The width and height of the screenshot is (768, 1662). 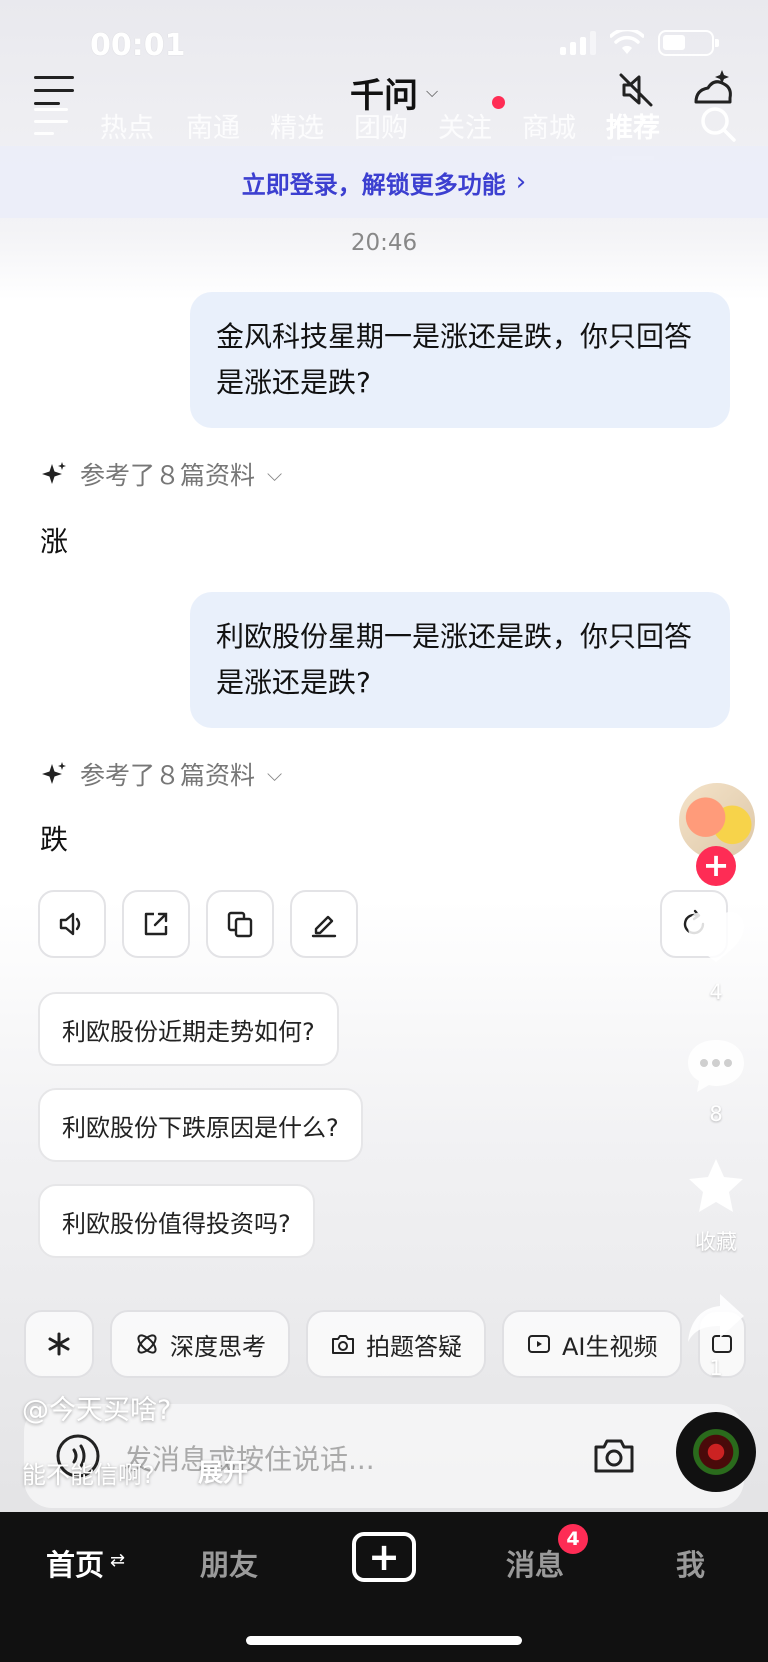 I want to click on speaker-icon, so click(x=70, y=924).